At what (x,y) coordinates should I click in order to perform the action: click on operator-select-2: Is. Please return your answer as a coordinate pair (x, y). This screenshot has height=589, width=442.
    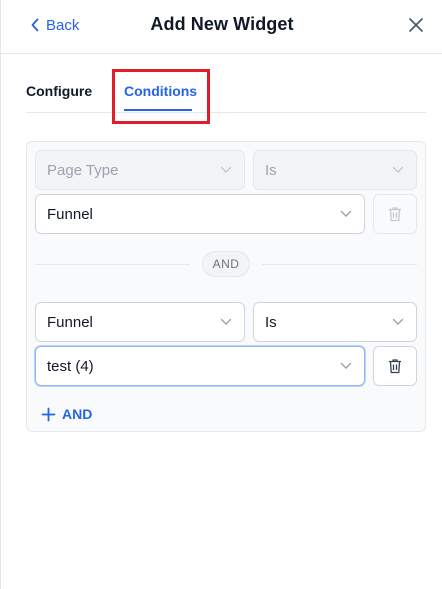
    Looking at the image, I should click on (335, 322).